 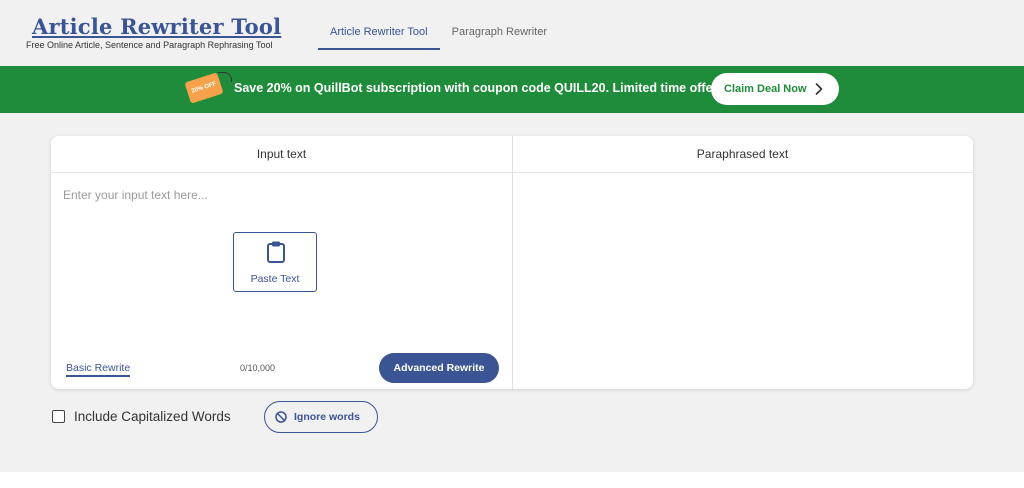 I want to click on claim-deal-label: Claim Deal Now, so click(x=765, y=89).